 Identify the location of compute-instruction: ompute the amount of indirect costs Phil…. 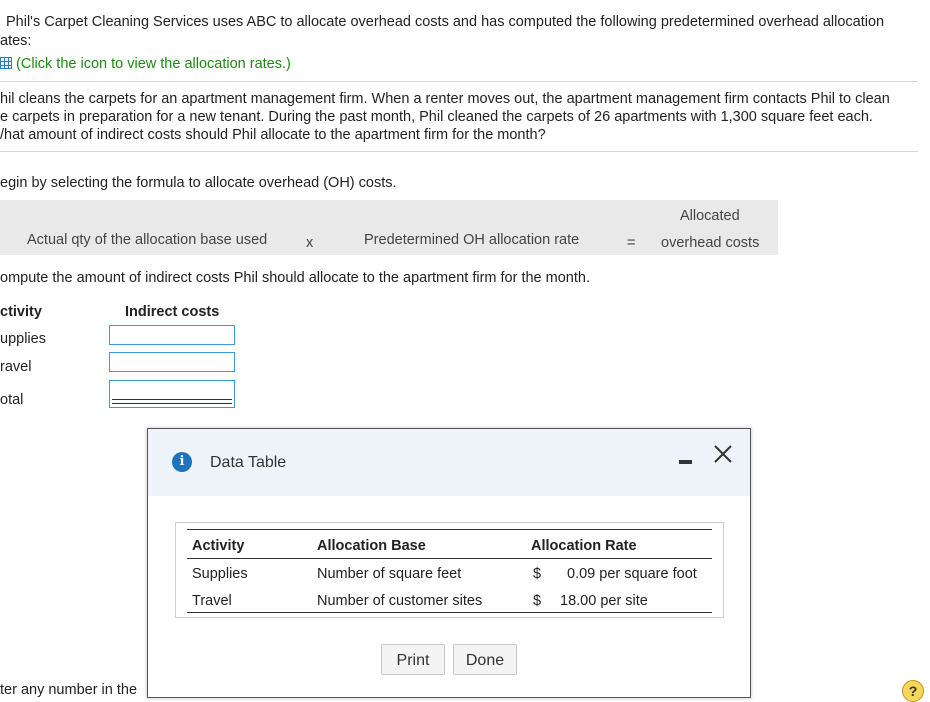
(295, 278).